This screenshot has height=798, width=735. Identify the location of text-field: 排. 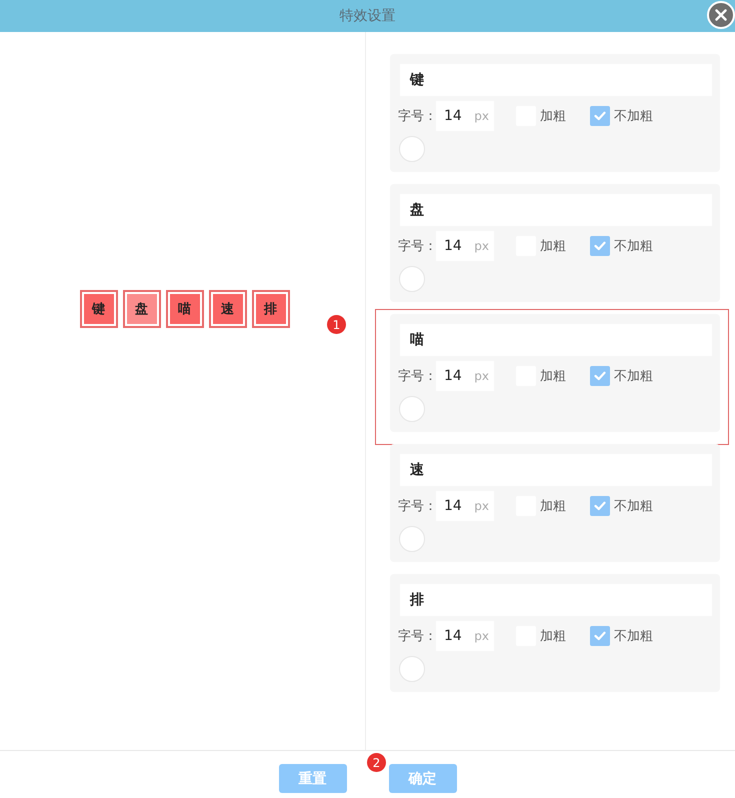
(556, 600).